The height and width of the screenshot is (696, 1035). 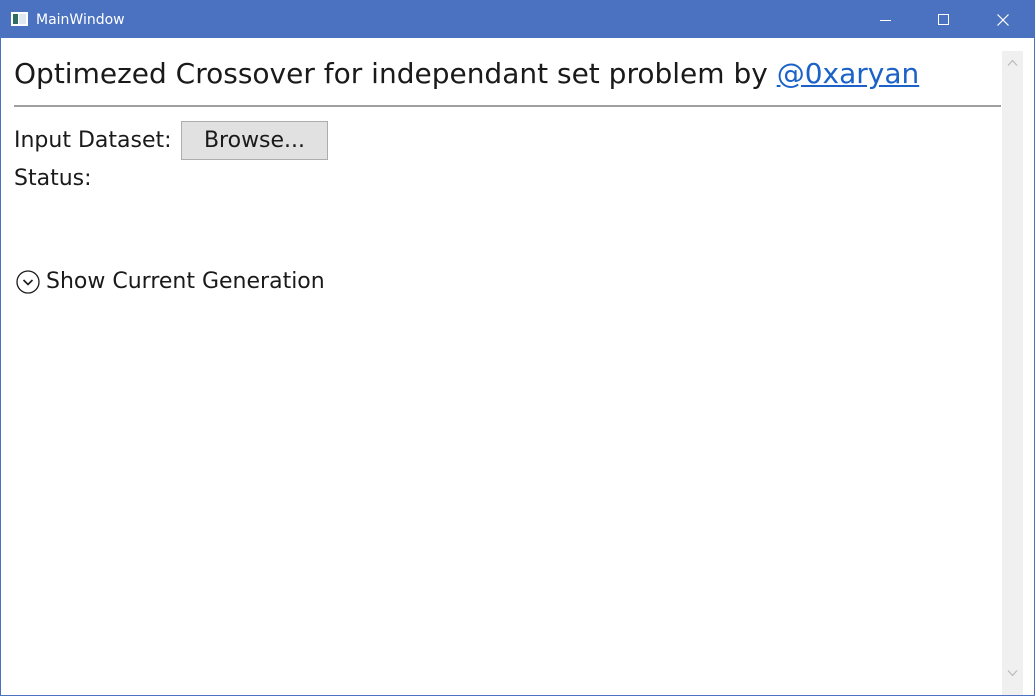 I want to click on maximize-icon, so click(x=943, y=19).